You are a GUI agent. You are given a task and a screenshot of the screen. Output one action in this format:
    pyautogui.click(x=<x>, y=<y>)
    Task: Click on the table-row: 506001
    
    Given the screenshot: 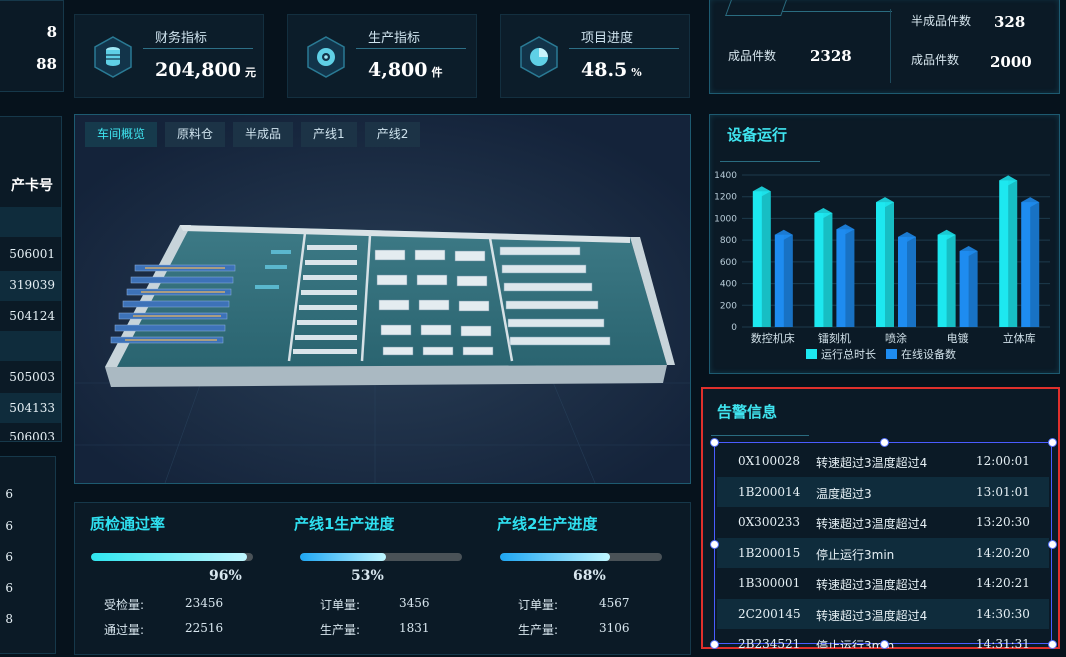 What is the action you would take?
    pyautogui.click(x=32, y=254)
    